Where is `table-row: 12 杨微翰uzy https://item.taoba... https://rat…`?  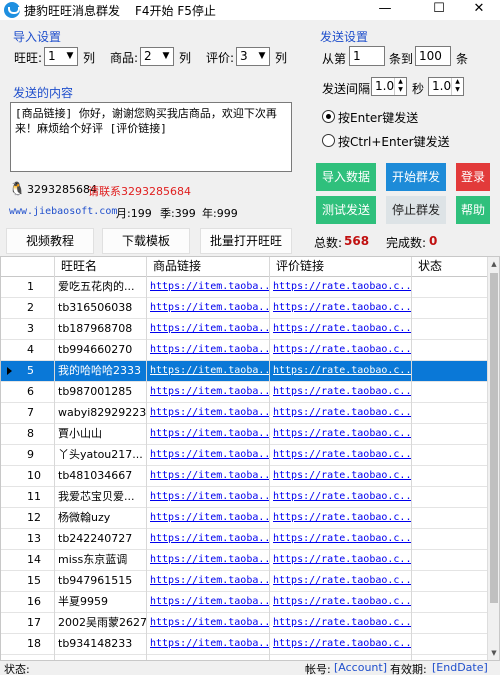
table-row: 12 杨微翰uzy https://item.taoba... https://rat… is located at coordinates (245, 518).